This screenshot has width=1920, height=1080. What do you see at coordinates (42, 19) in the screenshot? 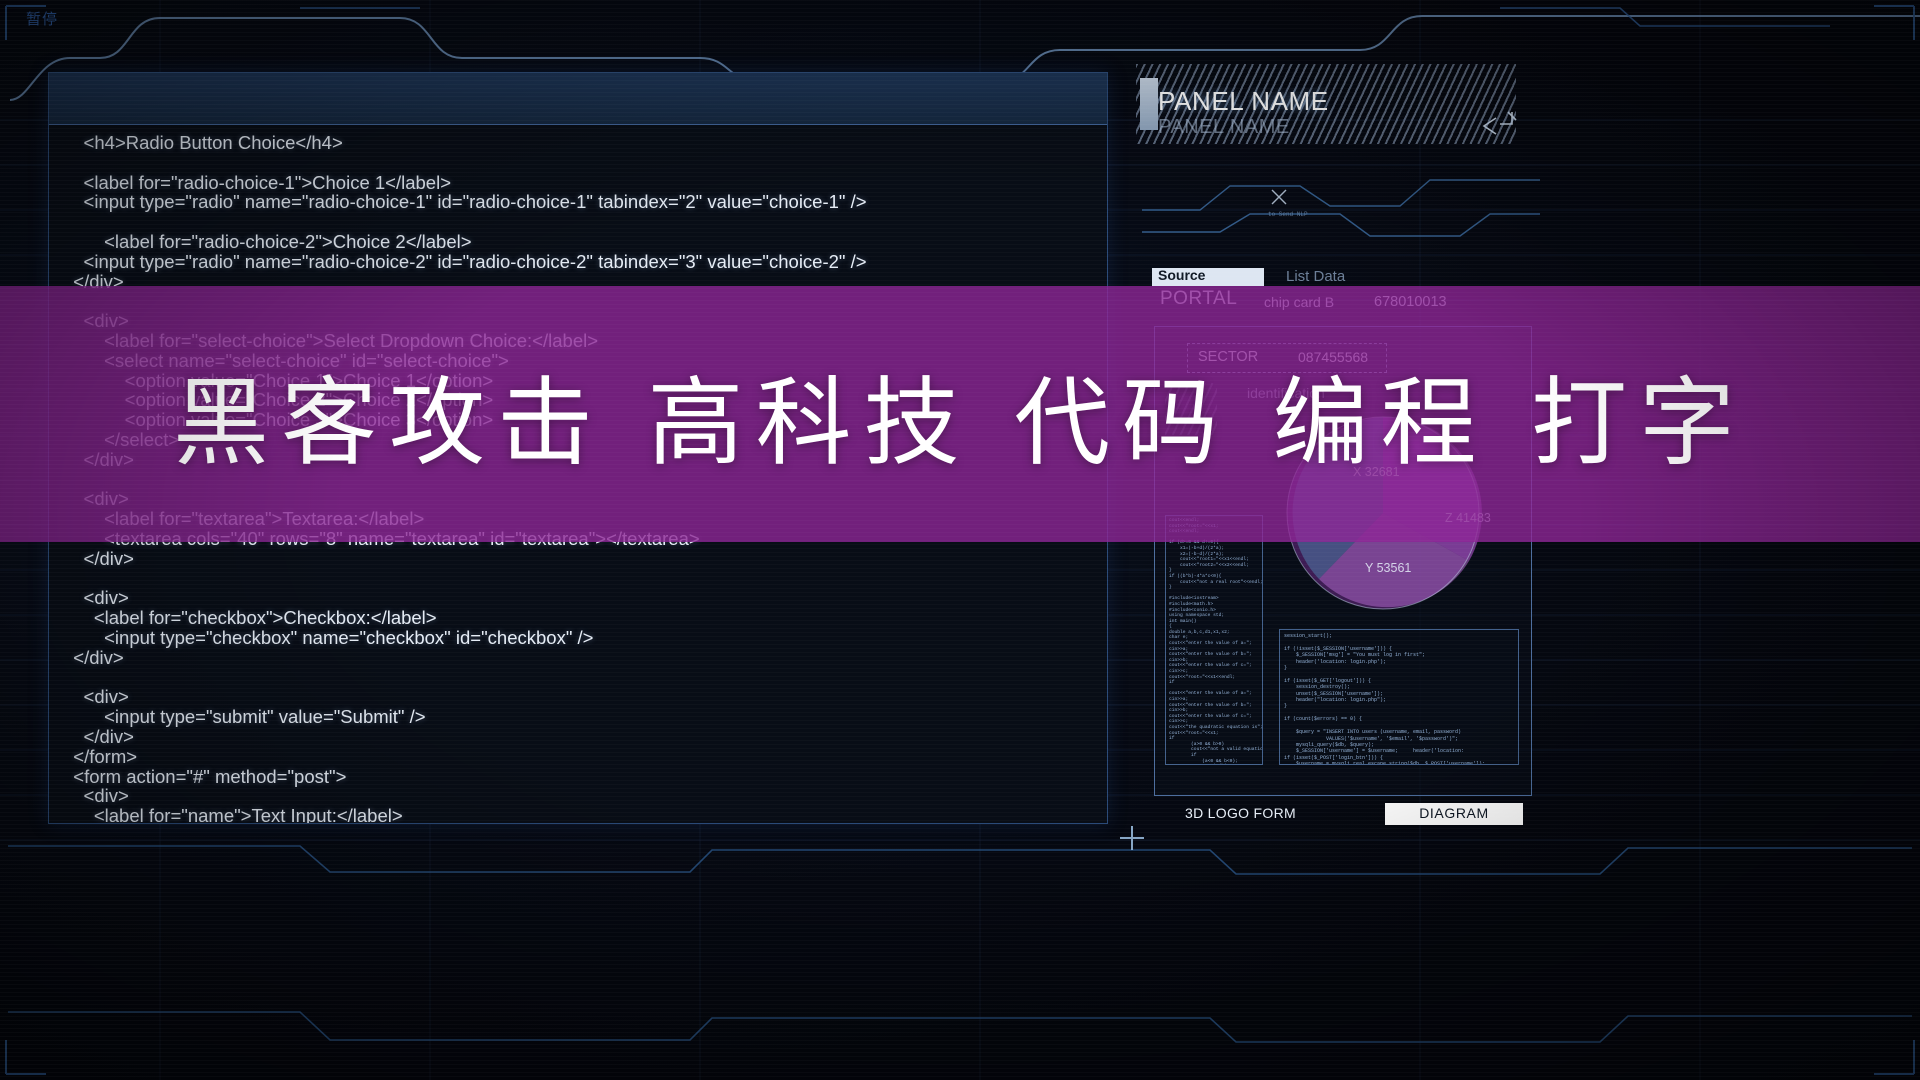
I see `pause-status-label: 暂停` at bounding box center [42, 19].